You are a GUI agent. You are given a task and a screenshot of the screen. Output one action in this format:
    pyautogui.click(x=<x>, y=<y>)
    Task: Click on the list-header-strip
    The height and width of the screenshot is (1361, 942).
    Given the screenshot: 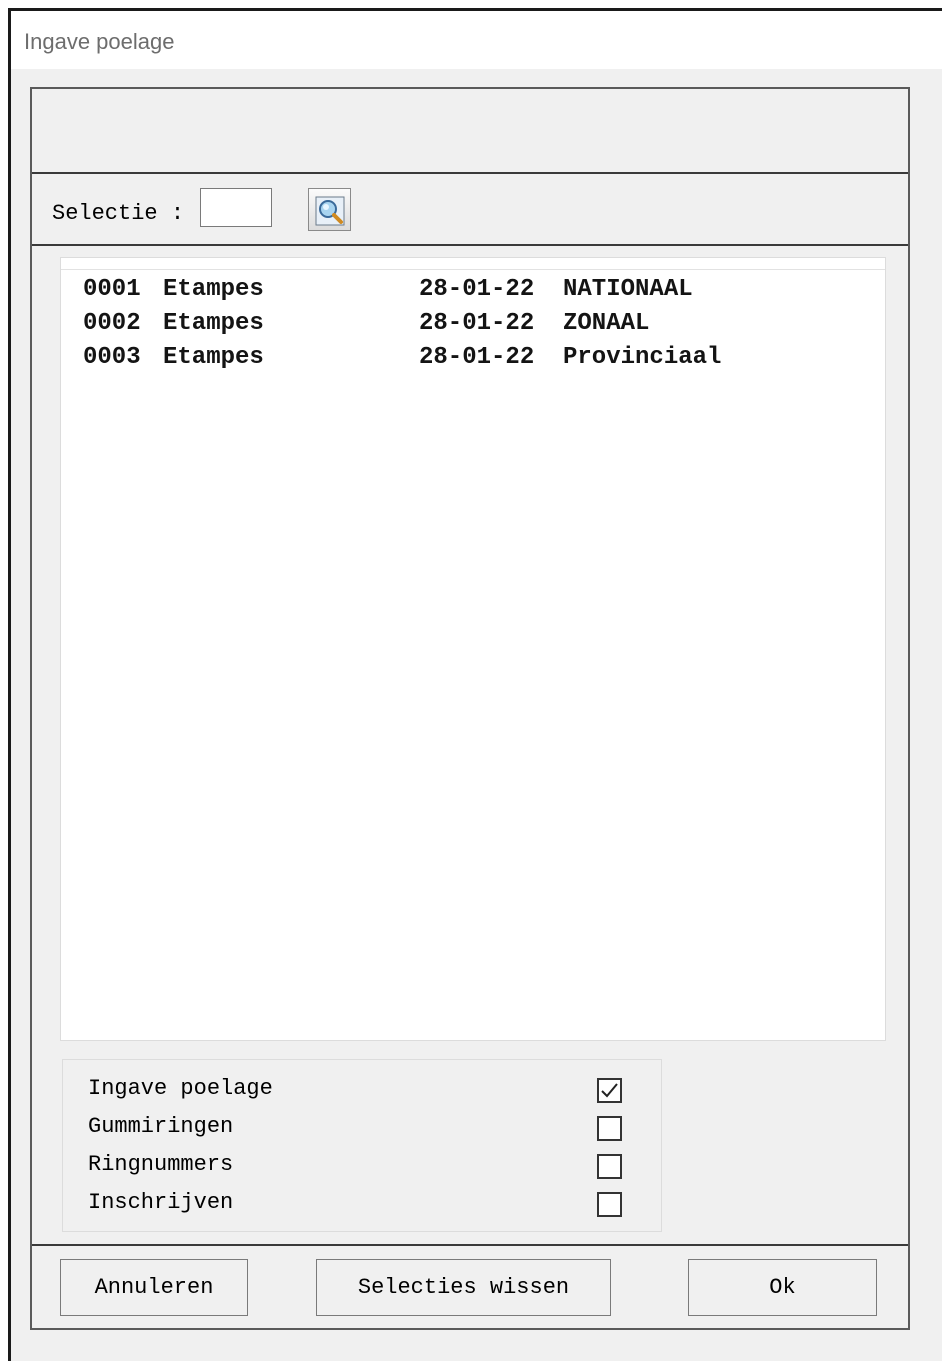 What is the action you would take?
    pyautogui.click(x=473, y=264)
    